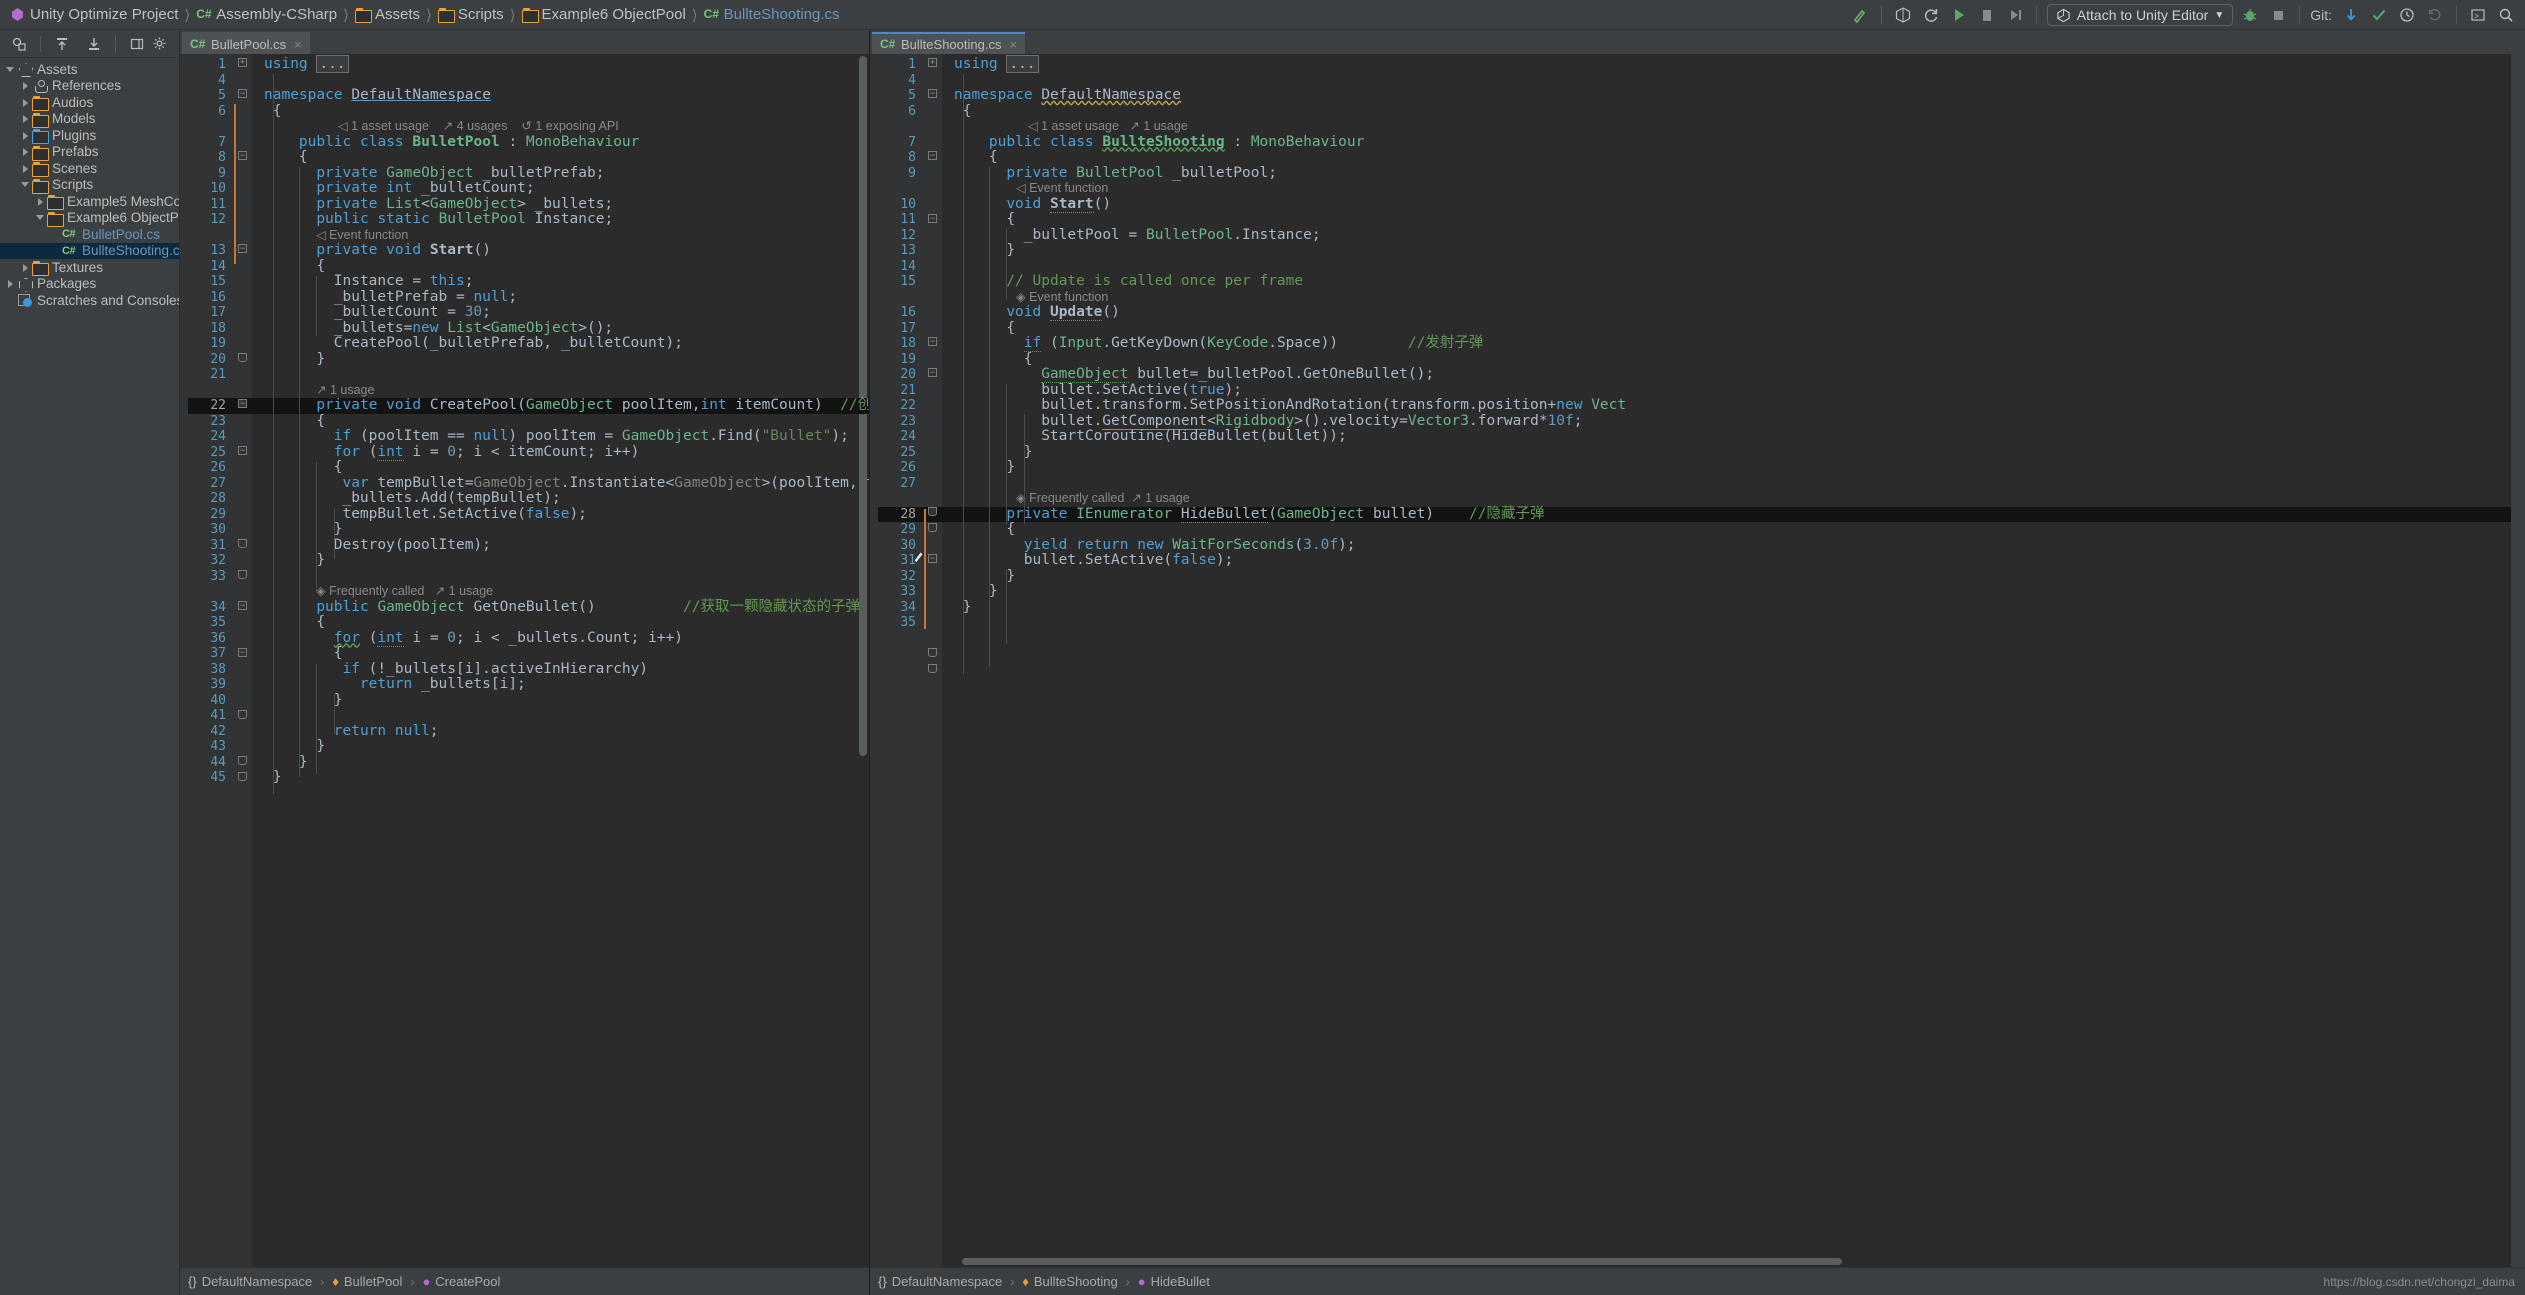 The image size is (2525, 1295). I want to click on tree-item-plugins: Plugins, so click(89, 136).